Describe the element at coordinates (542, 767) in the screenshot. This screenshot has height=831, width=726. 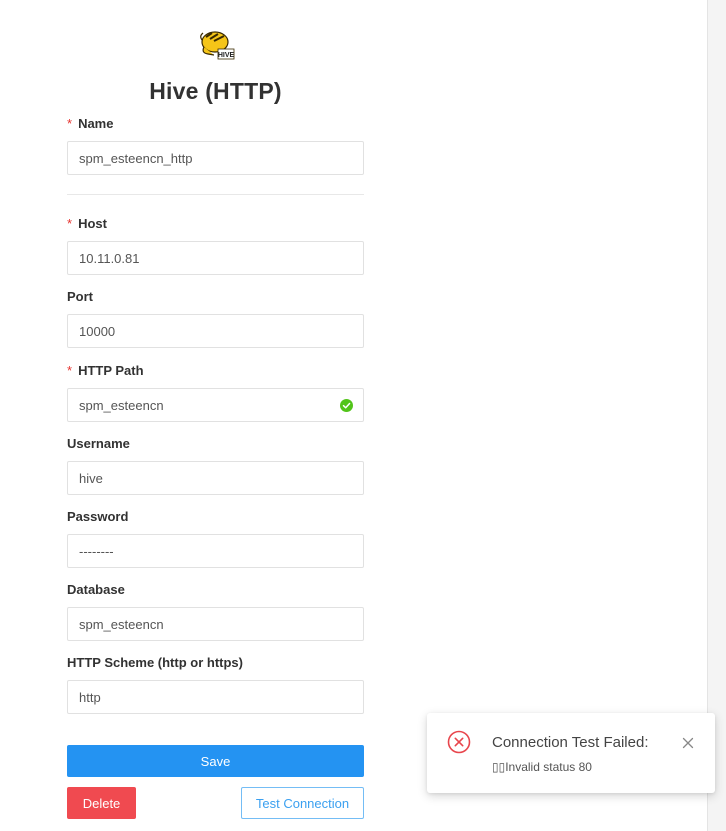
I see `notification-message: ▯▯Invalid status 80` at that location.